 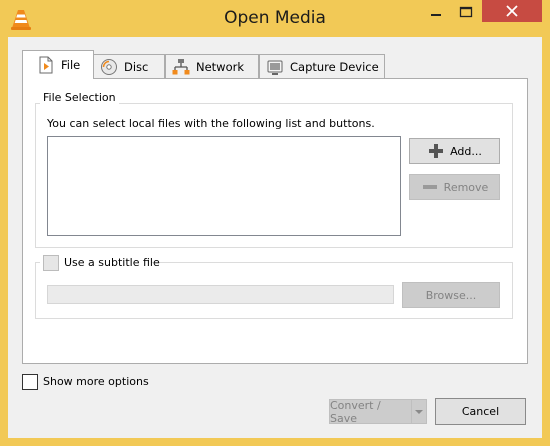 I want to click on cancel-button-label: Cancel, so click(x=480, y=411).